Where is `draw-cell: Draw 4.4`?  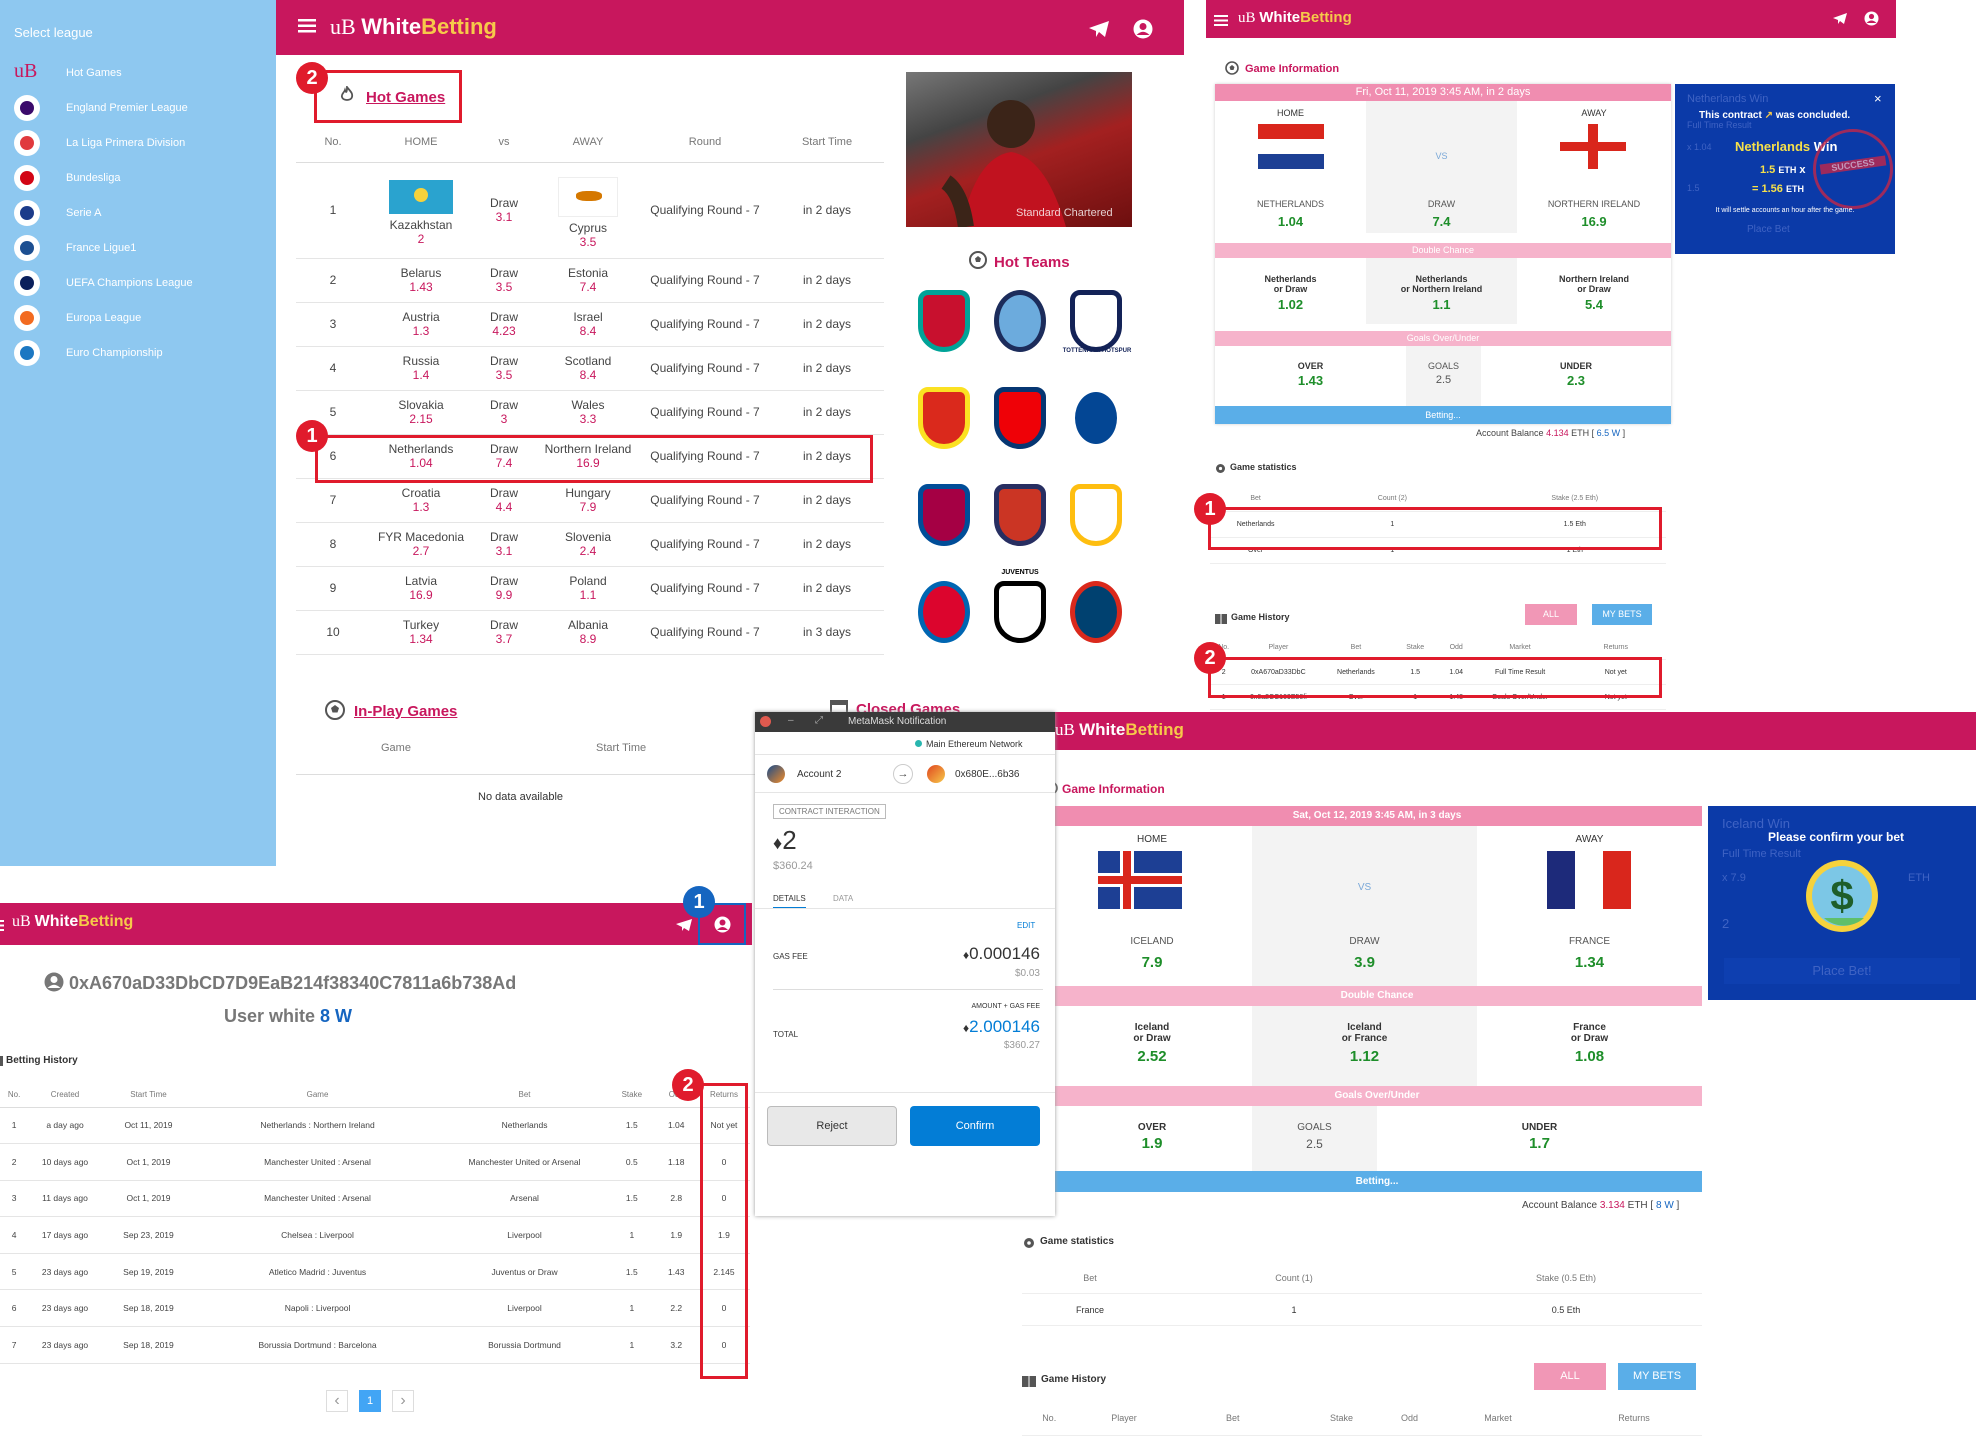
draw-cell: Draw 4.4 is located at coordinates (504, 500).